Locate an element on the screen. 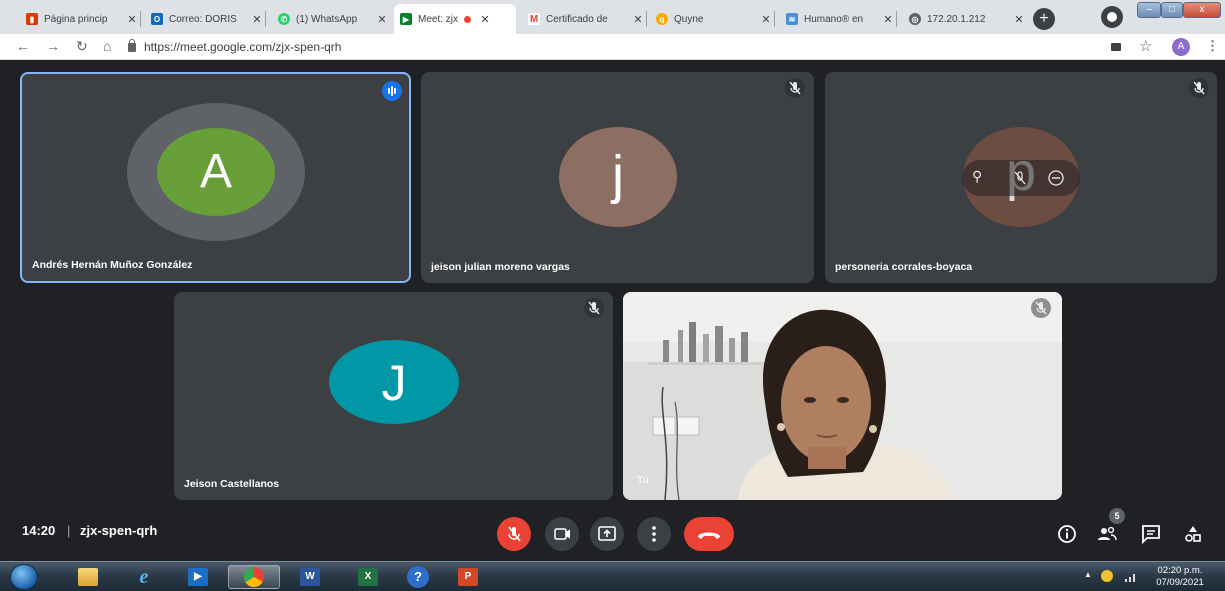  end-call-icon is located at coordinates (709, 535).